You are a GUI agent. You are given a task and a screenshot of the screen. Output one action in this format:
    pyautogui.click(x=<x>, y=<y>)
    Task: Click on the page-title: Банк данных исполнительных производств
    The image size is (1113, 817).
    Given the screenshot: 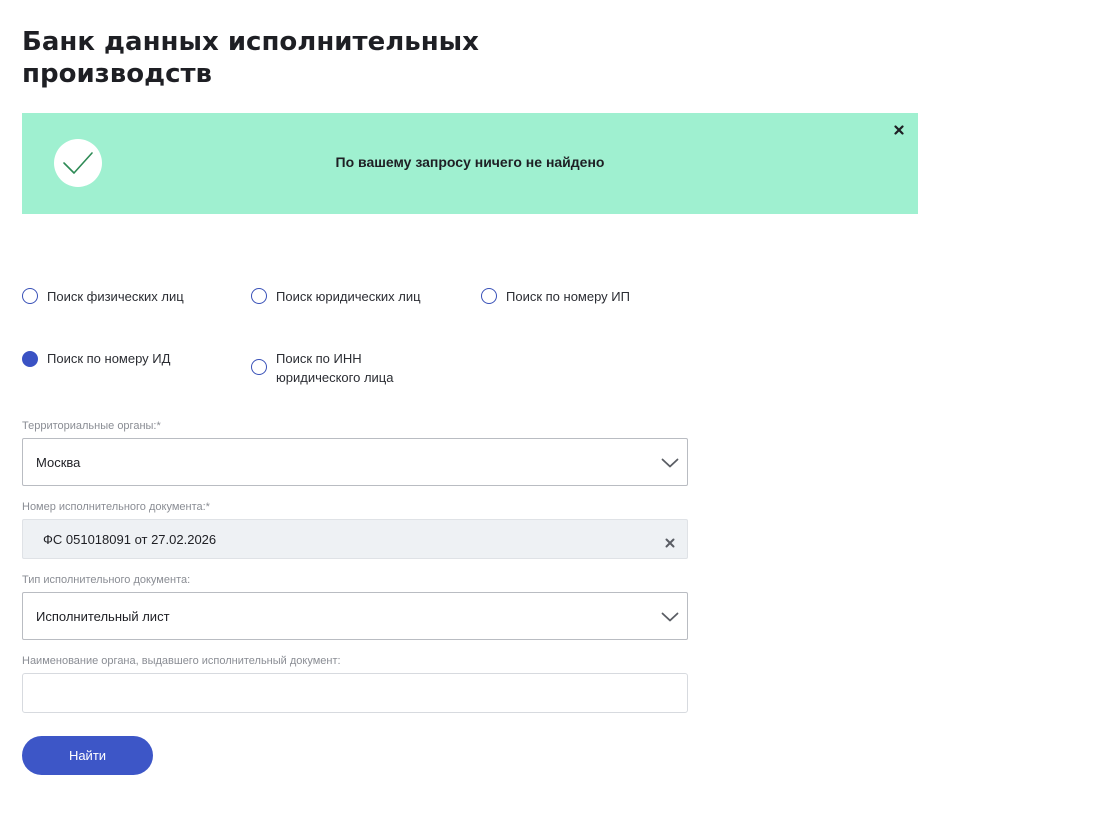 What is the action you would take?
    pyautogui.click(x=250, y=58)
    